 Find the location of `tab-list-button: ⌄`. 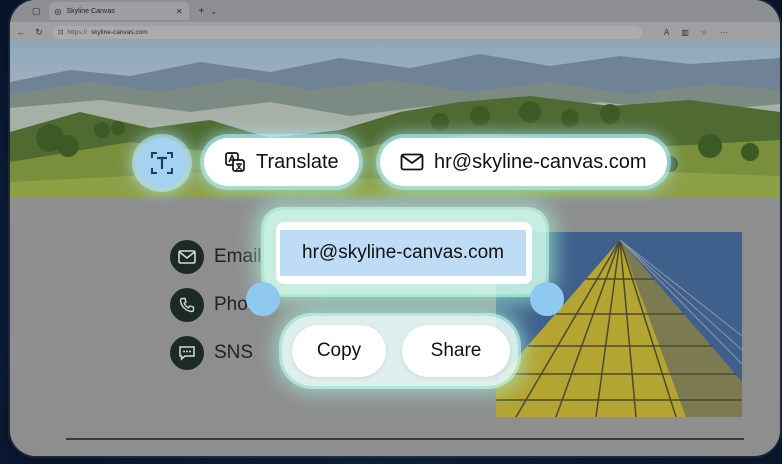

tab-list-button: ⌄ is located at coordinates (213, 11).